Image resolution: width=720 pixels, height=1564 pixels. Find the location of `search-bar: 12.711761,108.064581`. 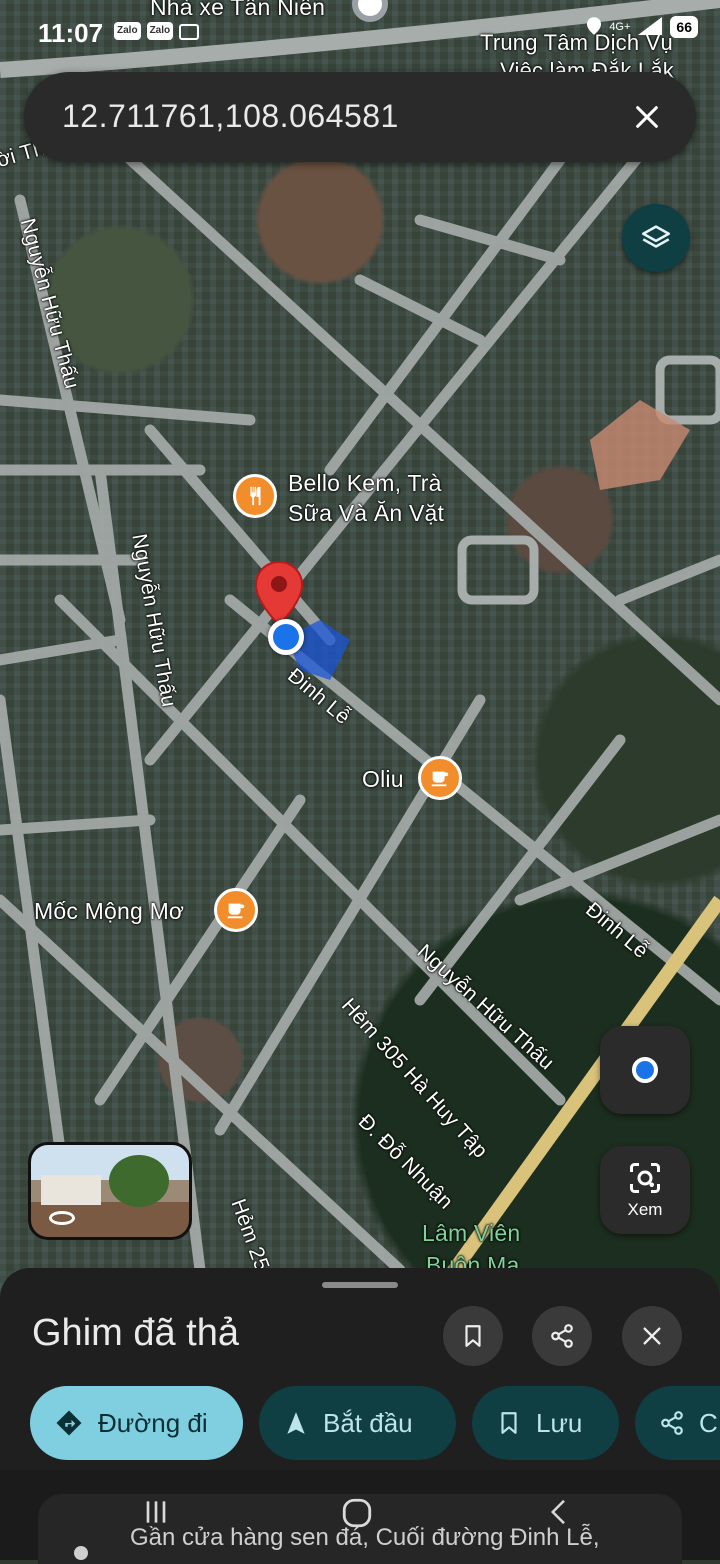

search-bar: 12.711761,108.064581 is located at coordinates (360, 117).